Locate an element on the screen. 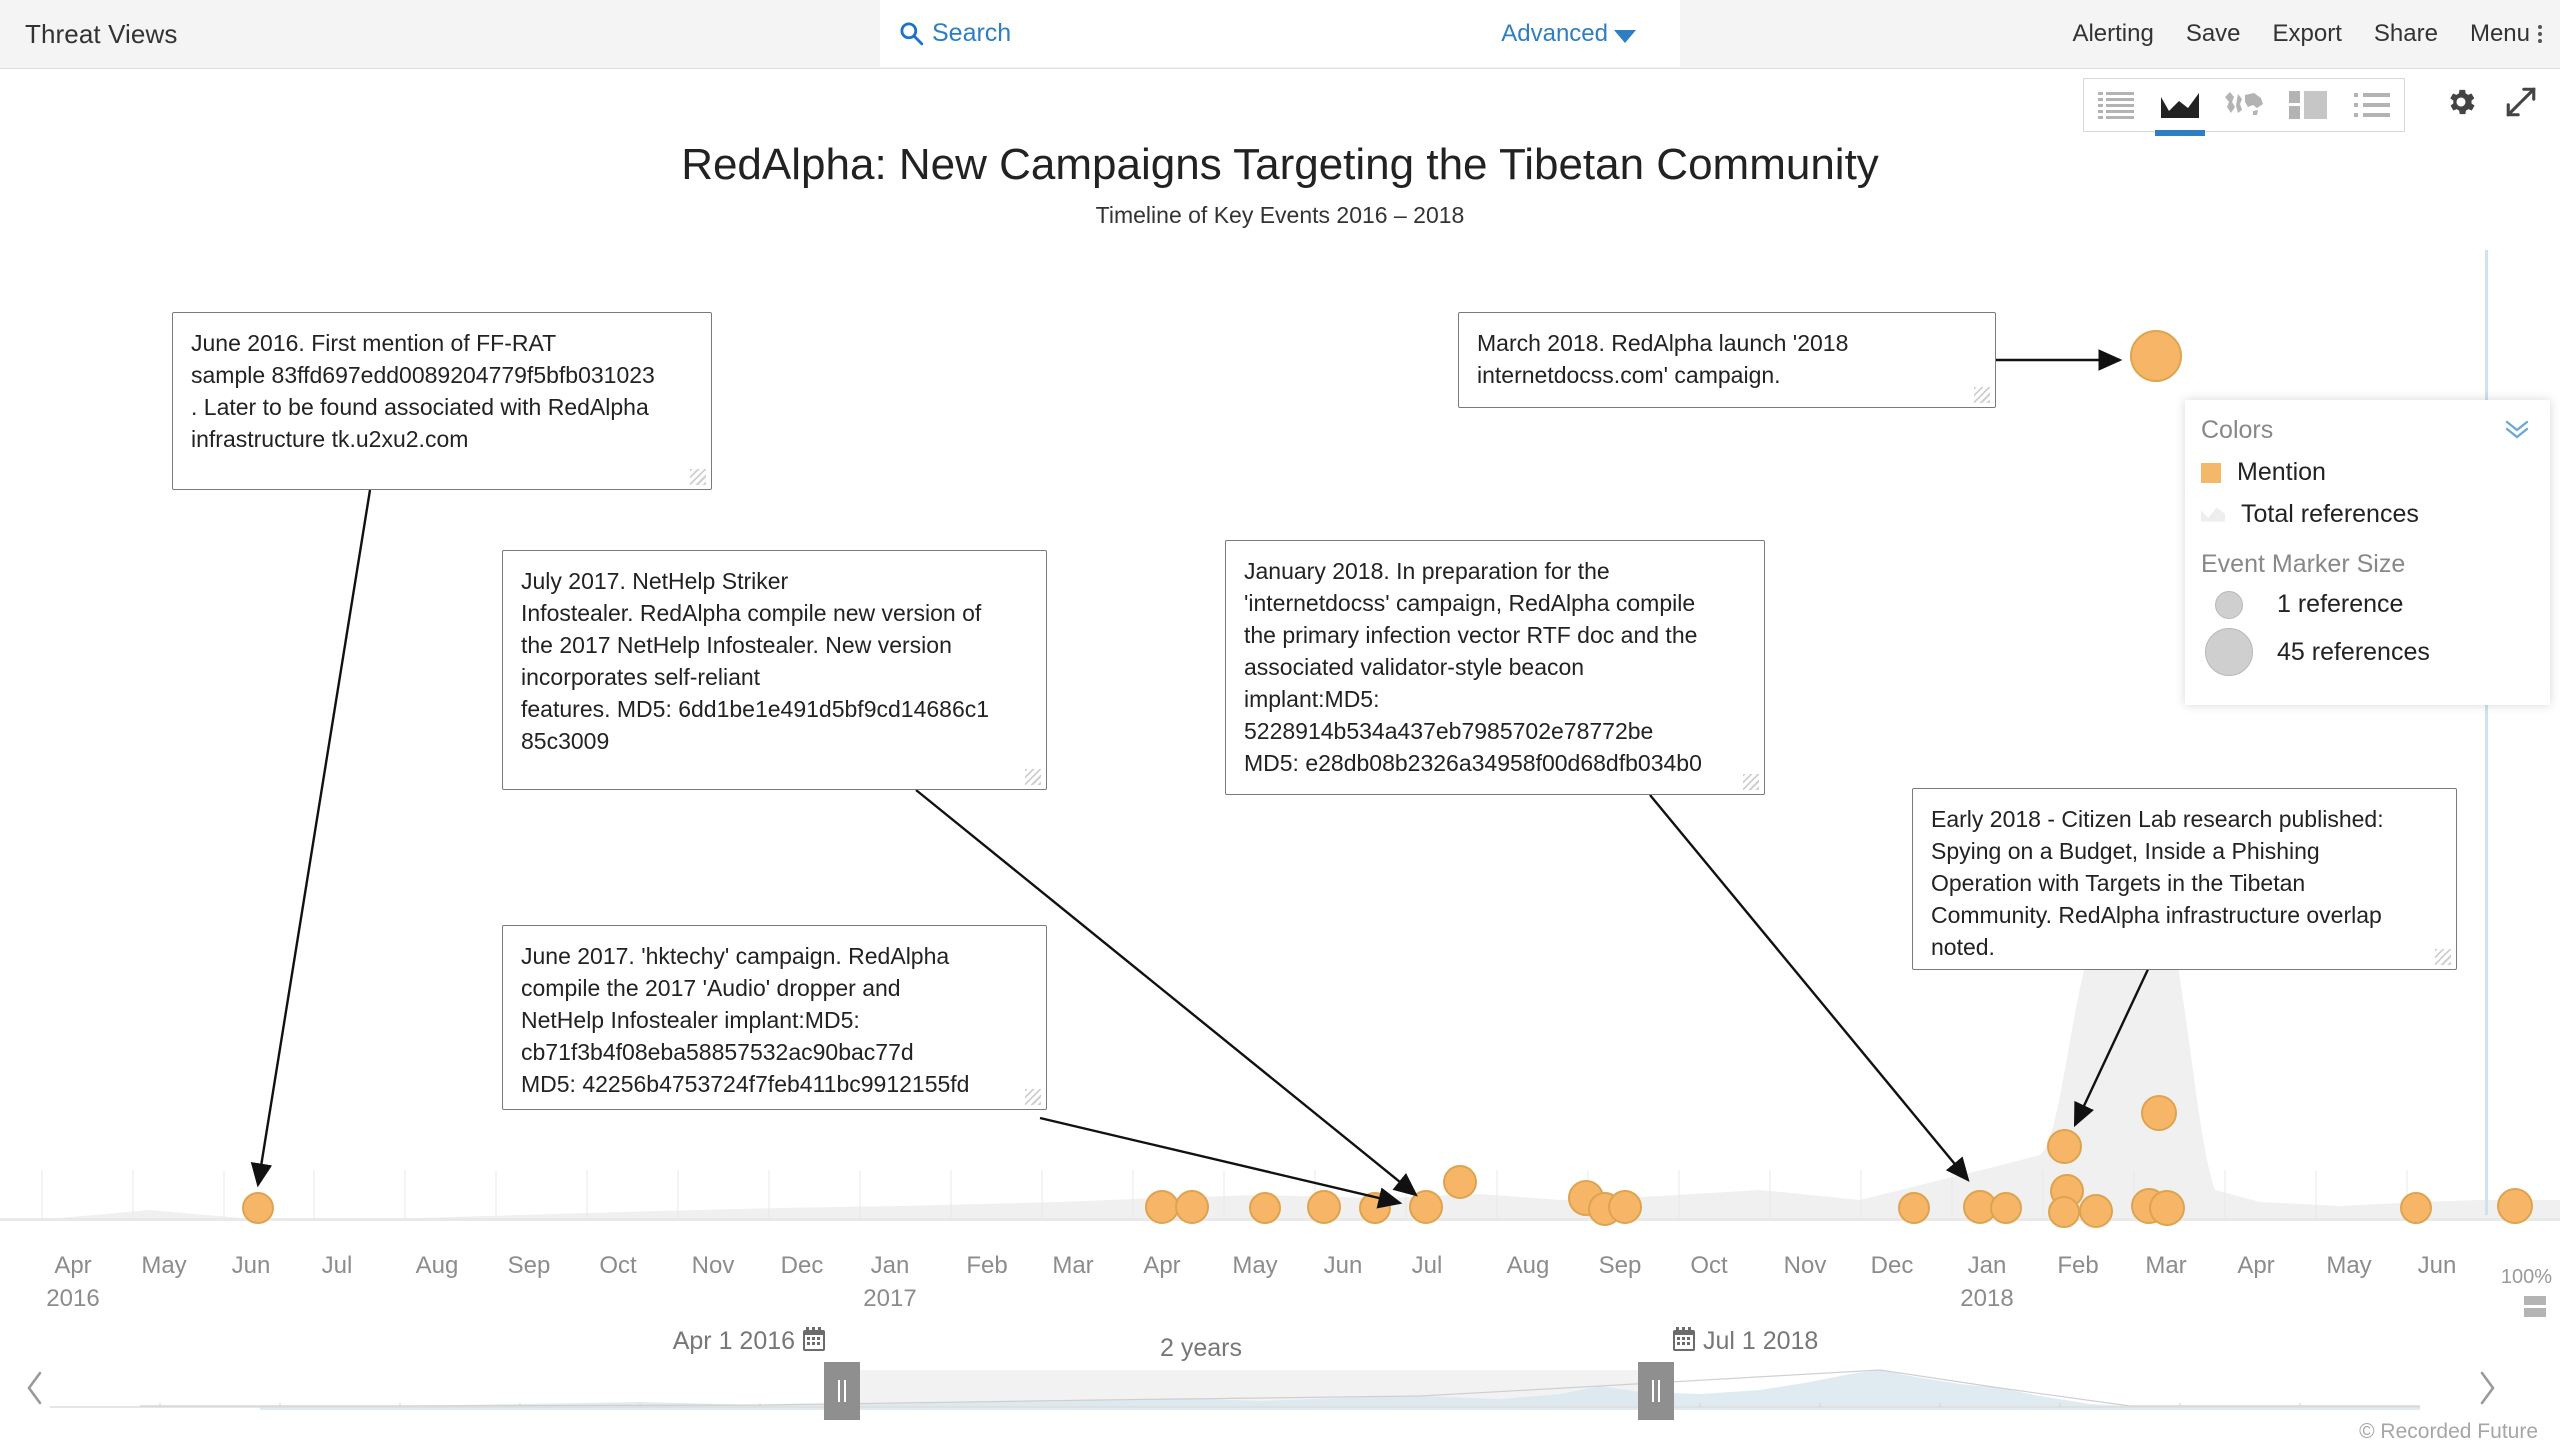  range-start-label: Apr 1 2016 is located at coordinates (749, 1341).